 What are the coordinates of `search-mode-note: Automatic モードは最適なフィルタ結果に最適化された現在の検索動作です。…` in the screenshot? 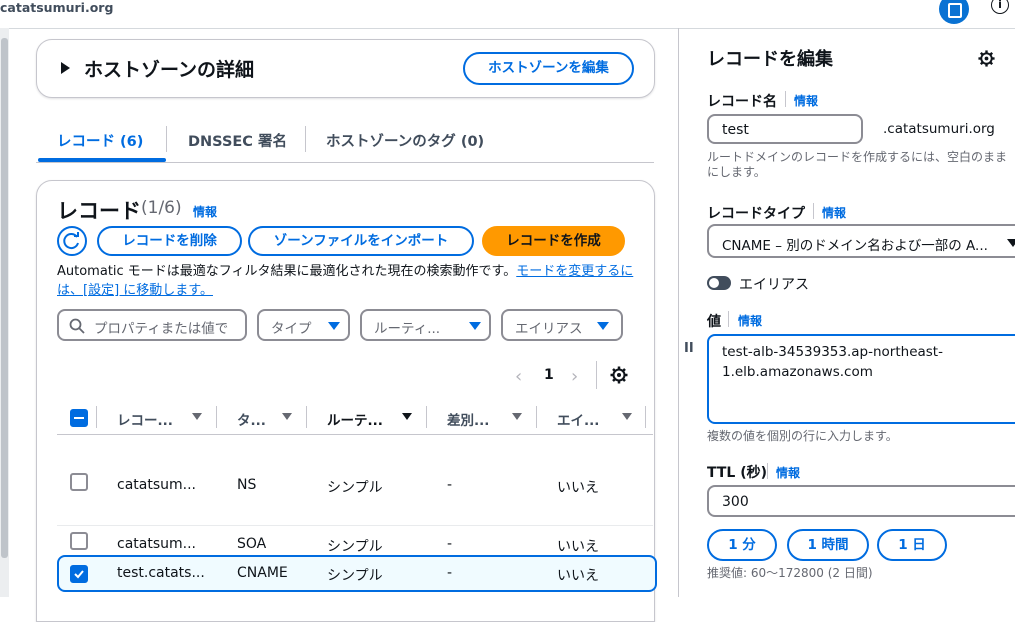 It's located at (346, 281).